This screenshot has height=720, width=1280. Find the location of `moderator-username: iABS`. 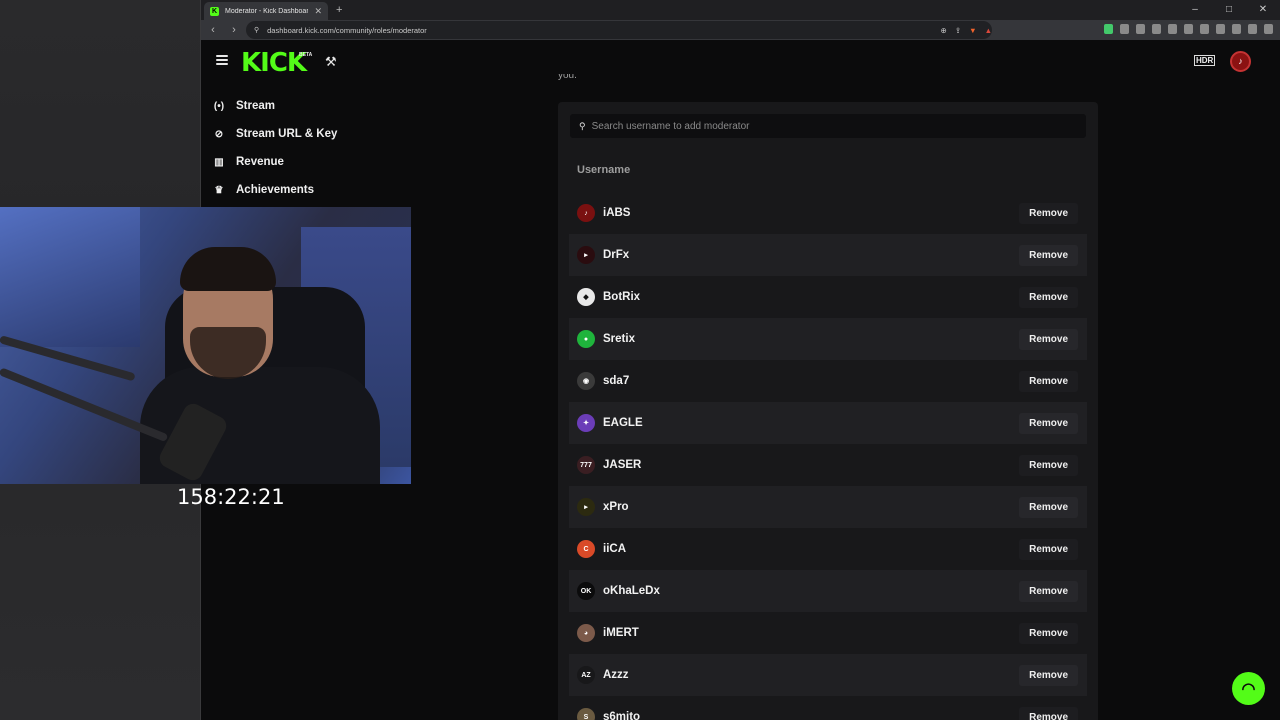

moderator-username: iABS is located at coordinates (617, 213).